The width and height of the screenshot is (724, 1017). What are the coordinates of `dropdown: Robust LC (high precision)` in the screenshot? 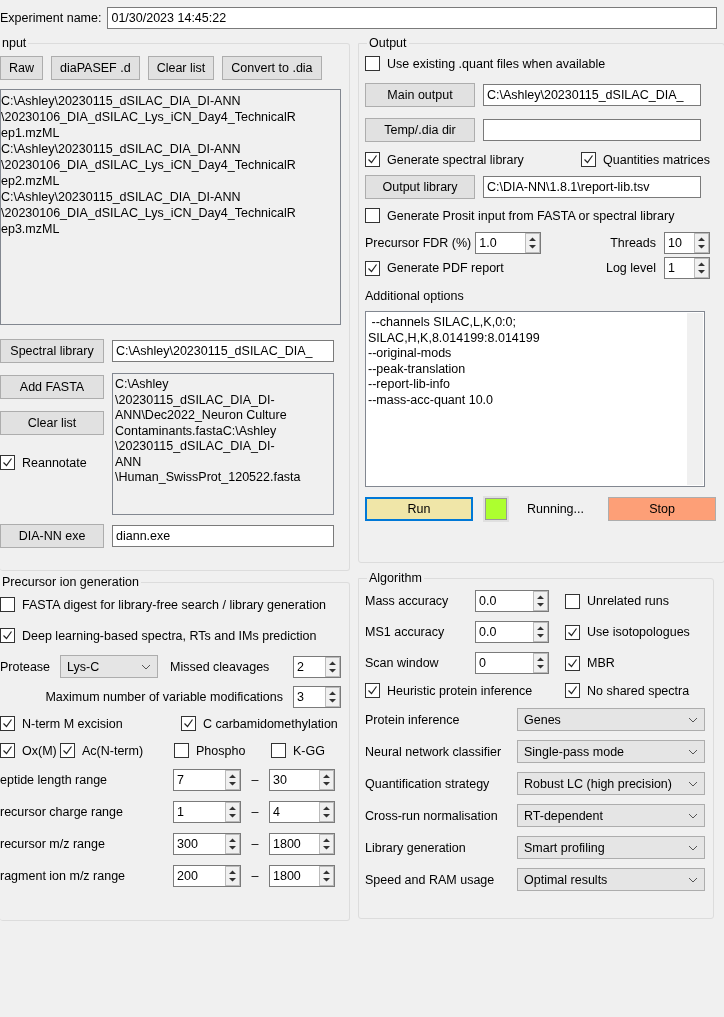 It's located at (611, 783).